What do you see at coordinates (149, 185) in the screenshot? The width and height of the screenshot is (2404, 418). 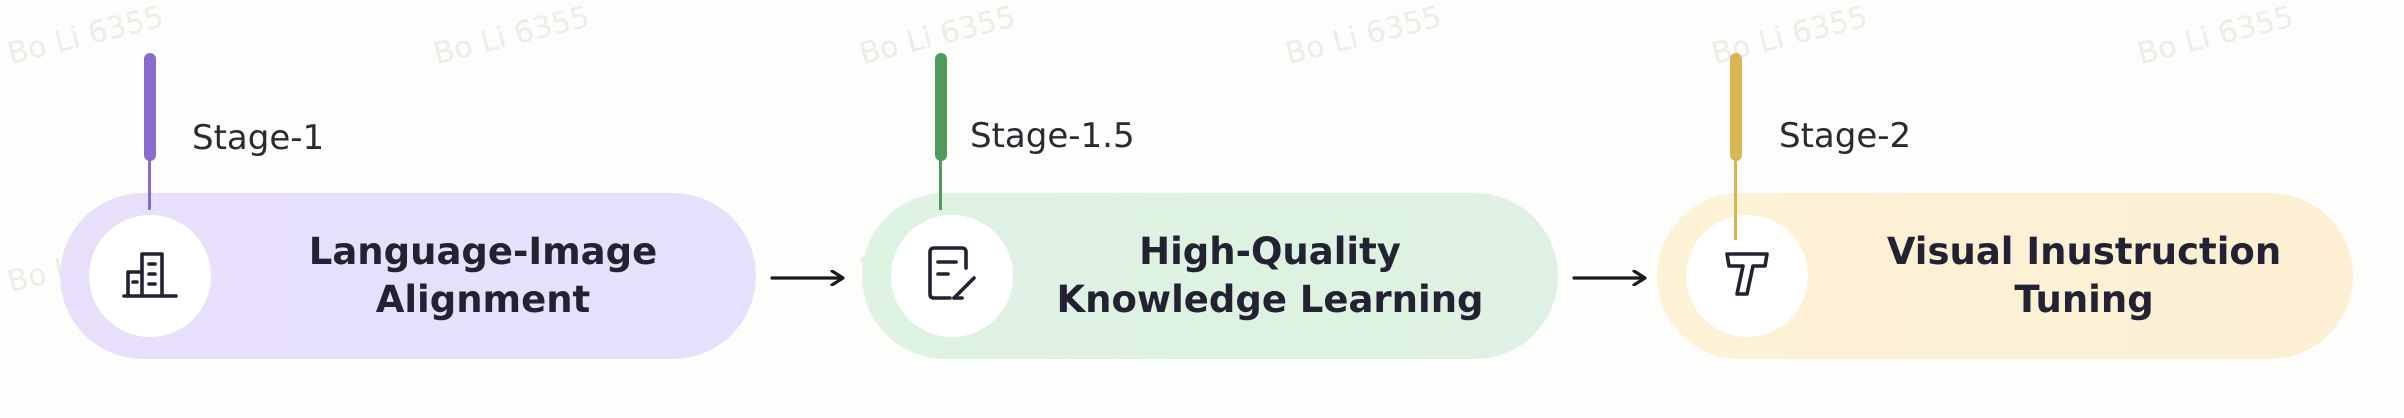 I see `stage-1-pin-line` at bounding box center [149, 185].